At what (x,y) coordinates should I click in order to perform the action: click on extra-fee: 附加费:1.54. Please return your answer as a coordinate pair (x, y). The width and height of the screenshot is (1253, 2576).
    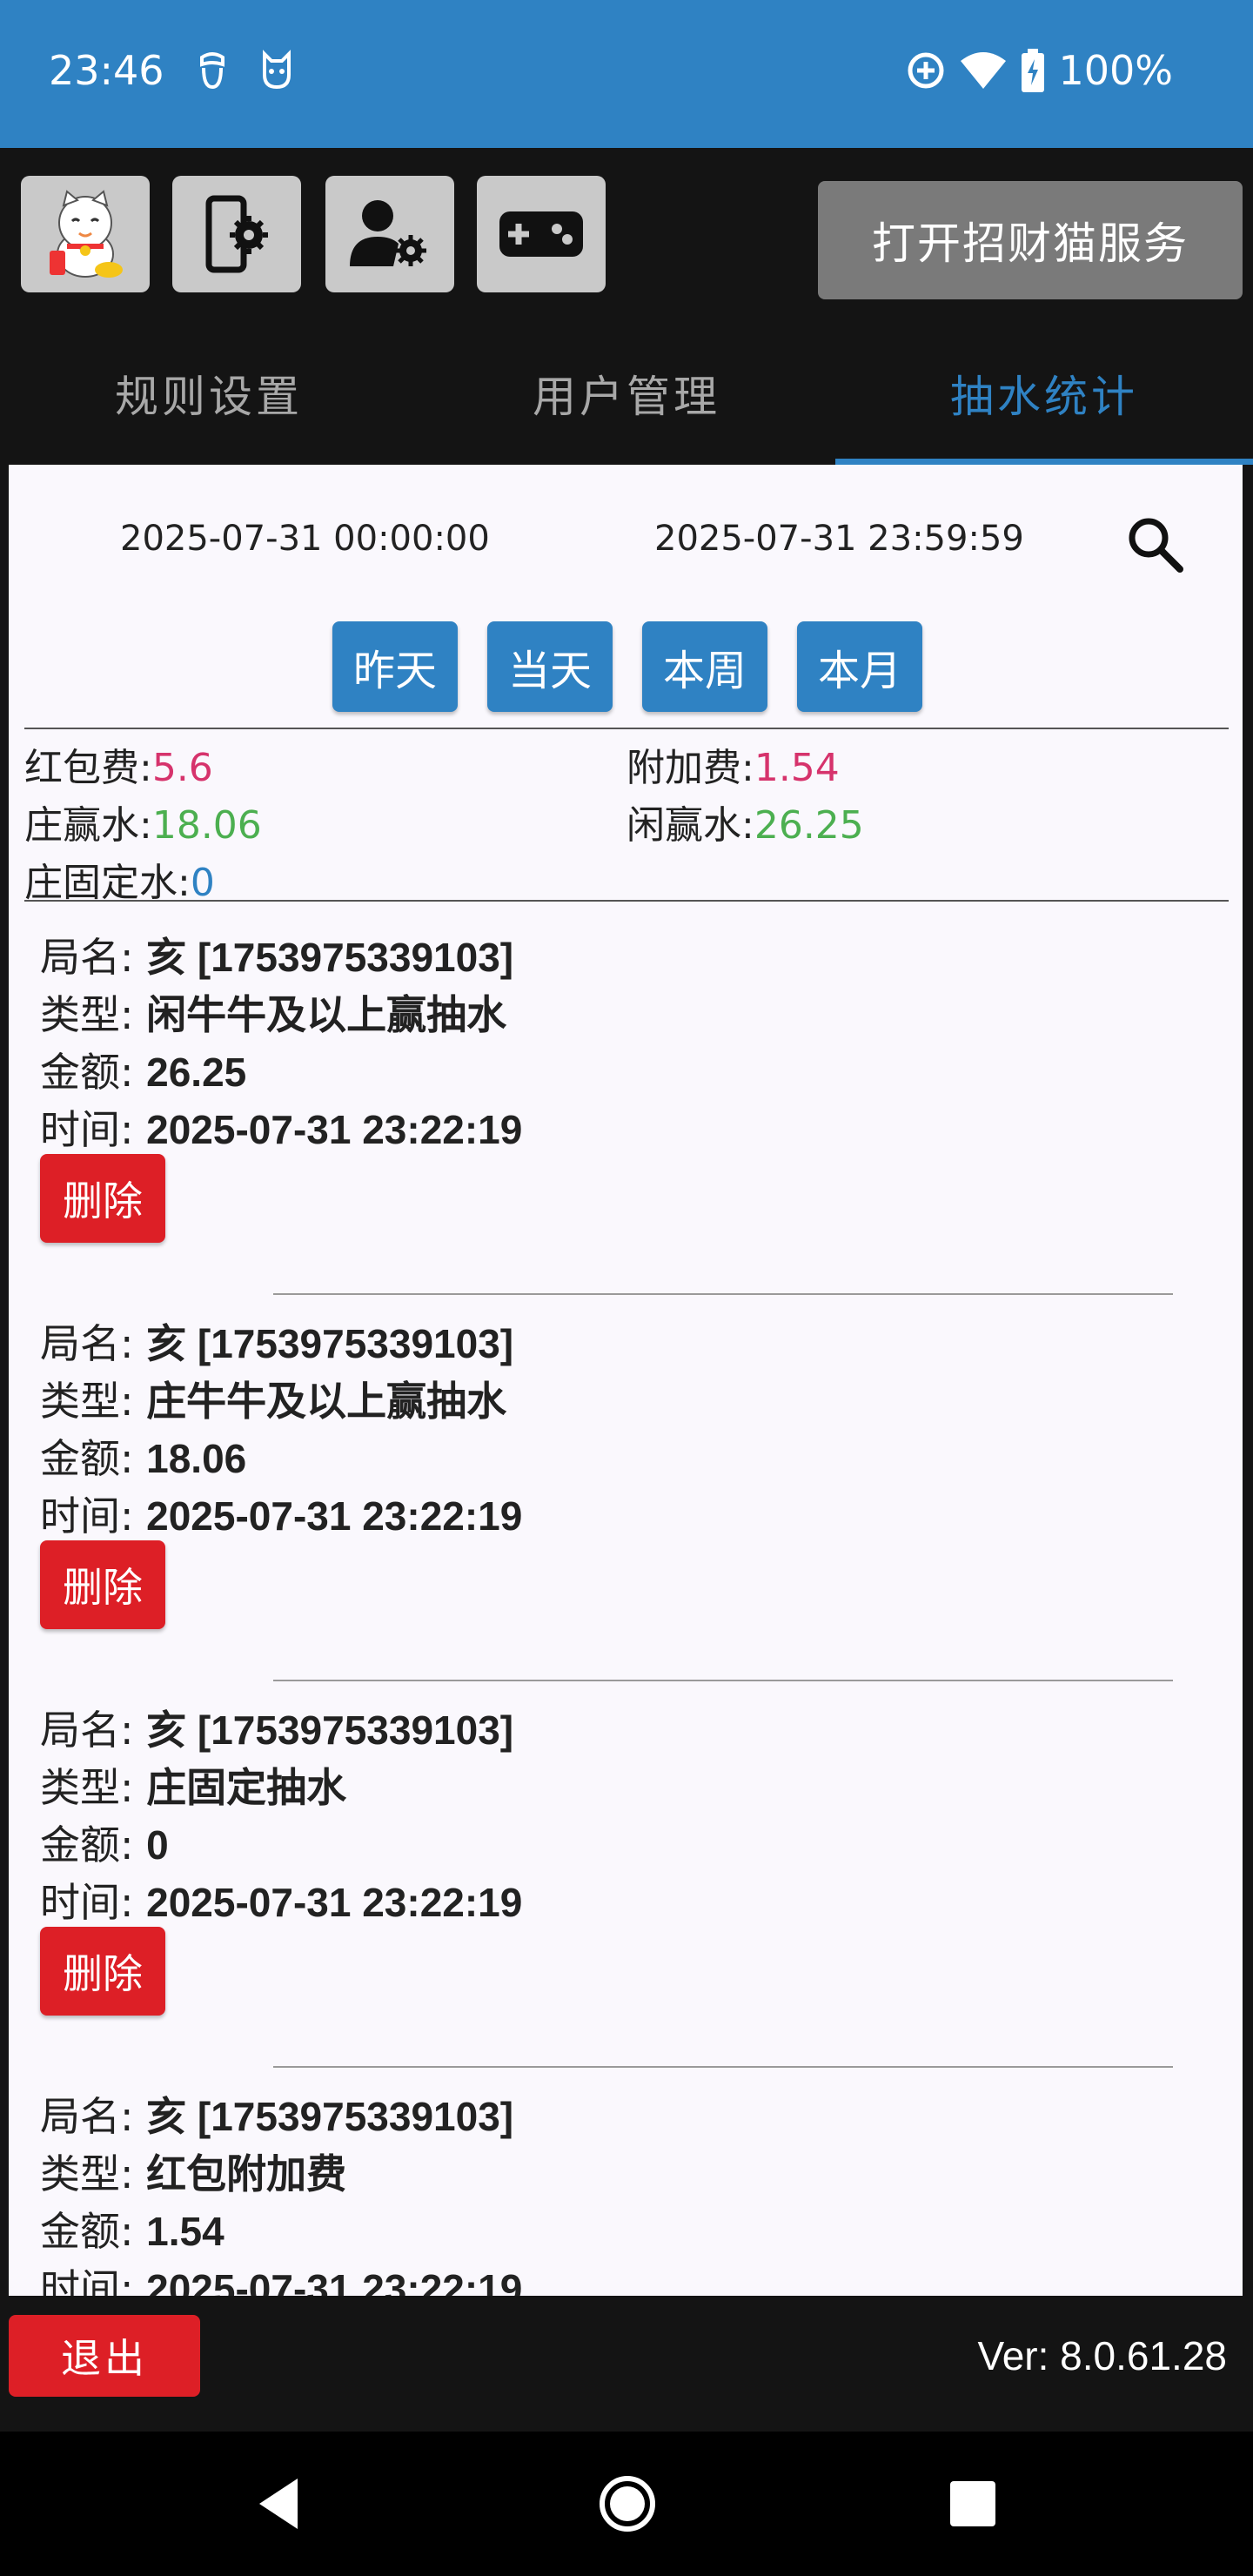
    Looking at the image, I should click on (733, 764).